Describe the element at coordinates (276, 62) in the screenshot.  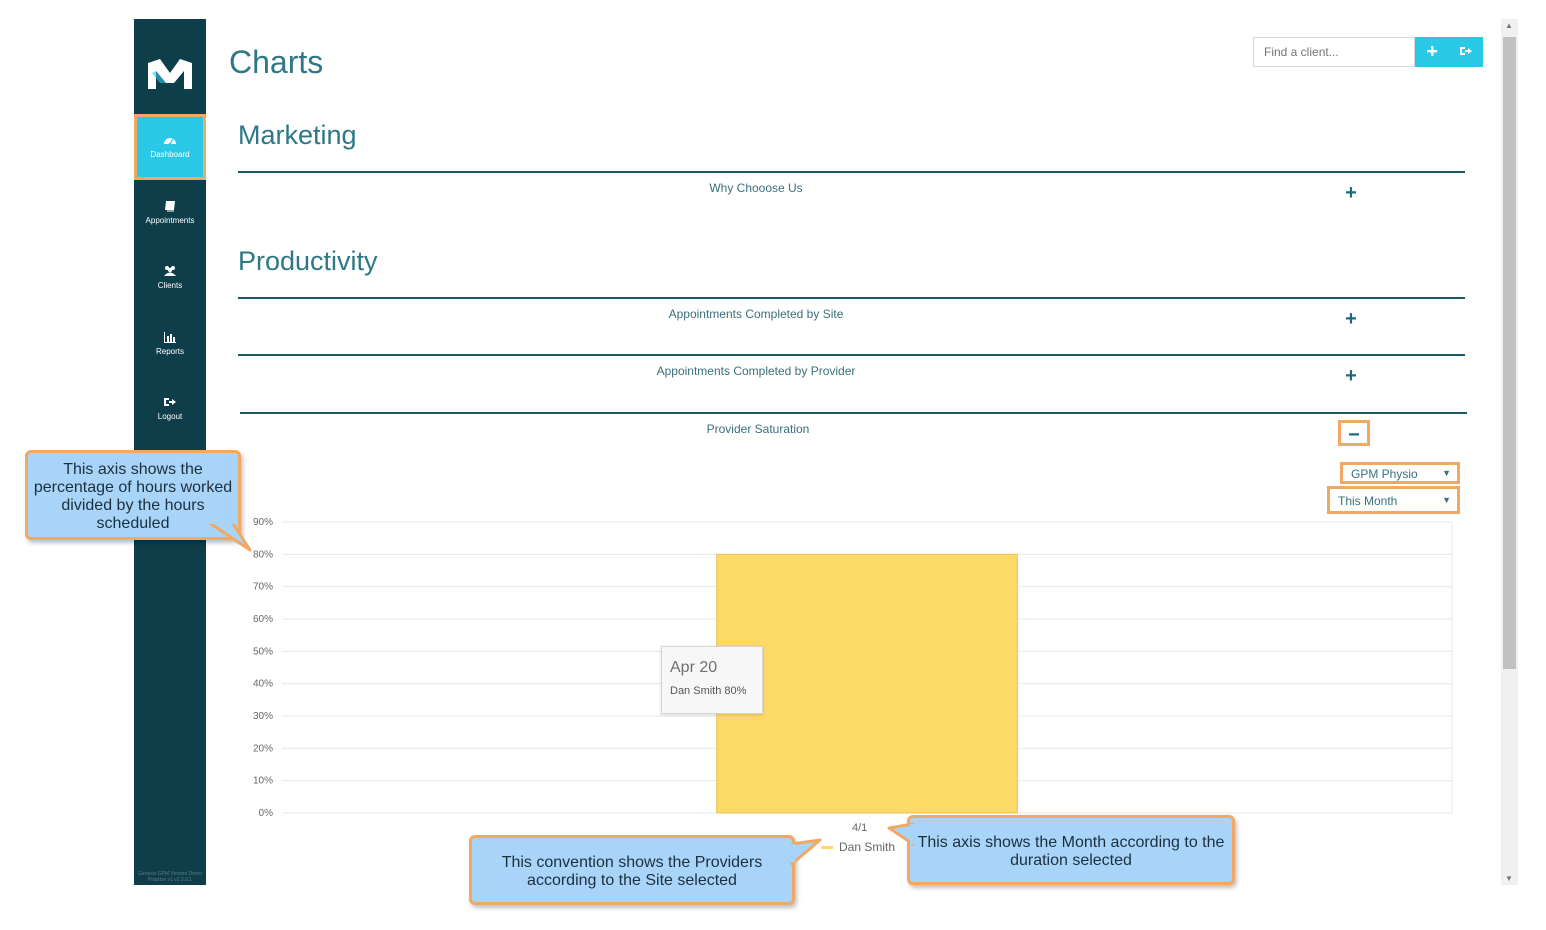
I see `page-title: Charts` at that location.